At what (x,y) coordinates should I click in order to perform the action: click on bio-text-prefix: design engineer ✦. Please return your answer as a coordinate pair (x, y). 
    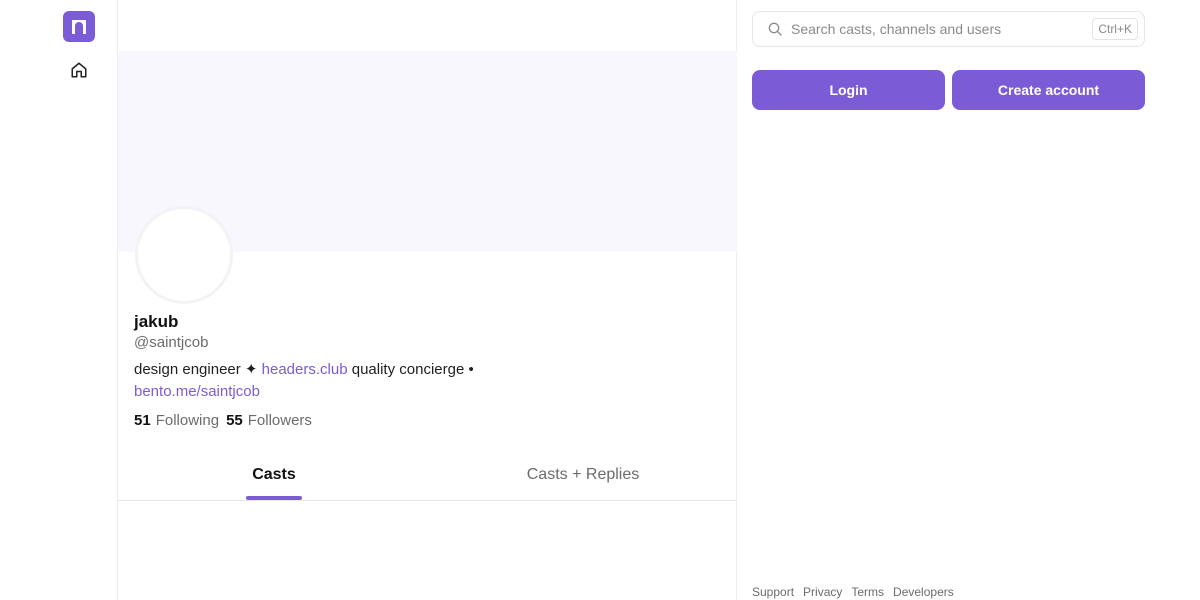
    Looking at the image, I should click on (198, 369).